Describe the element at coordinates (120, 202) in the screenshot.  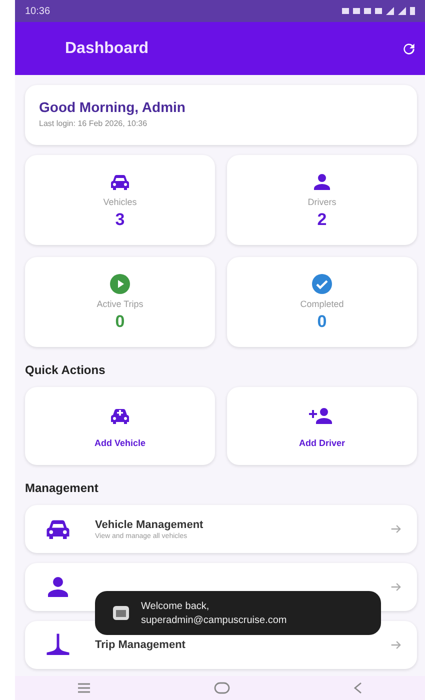
I see `stat-label: Vehicles` at that location.